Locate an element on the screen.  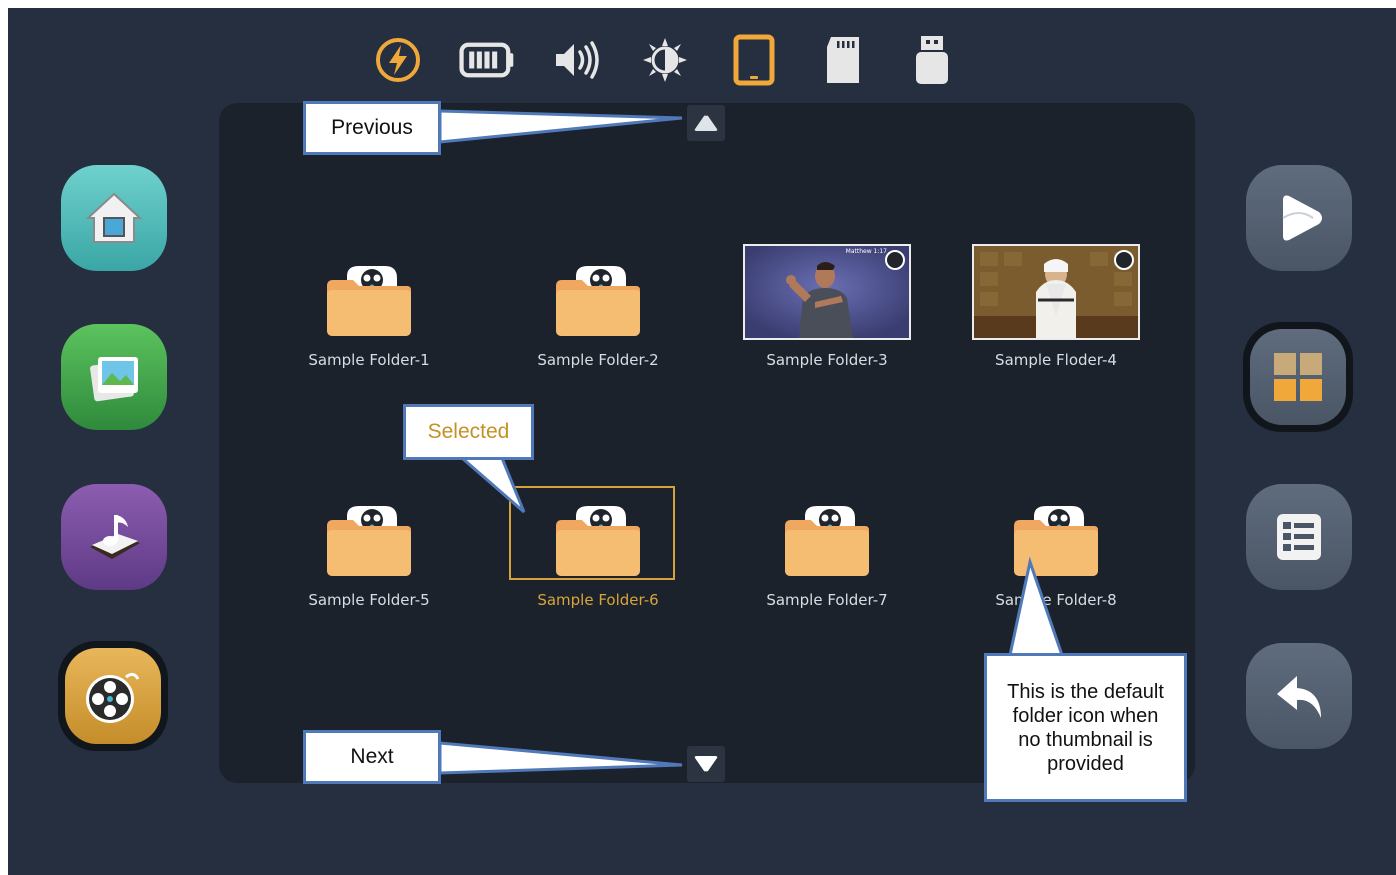
folder-item: Sample Folder-6 is located at coordinates (598, 553).